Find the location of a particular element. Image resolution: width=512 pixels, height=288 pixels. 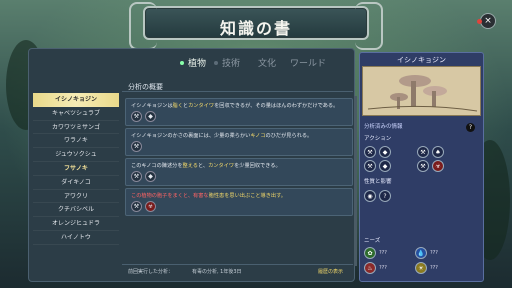

analysis-header: 分析の概要 is located at coordinates (237, 85).